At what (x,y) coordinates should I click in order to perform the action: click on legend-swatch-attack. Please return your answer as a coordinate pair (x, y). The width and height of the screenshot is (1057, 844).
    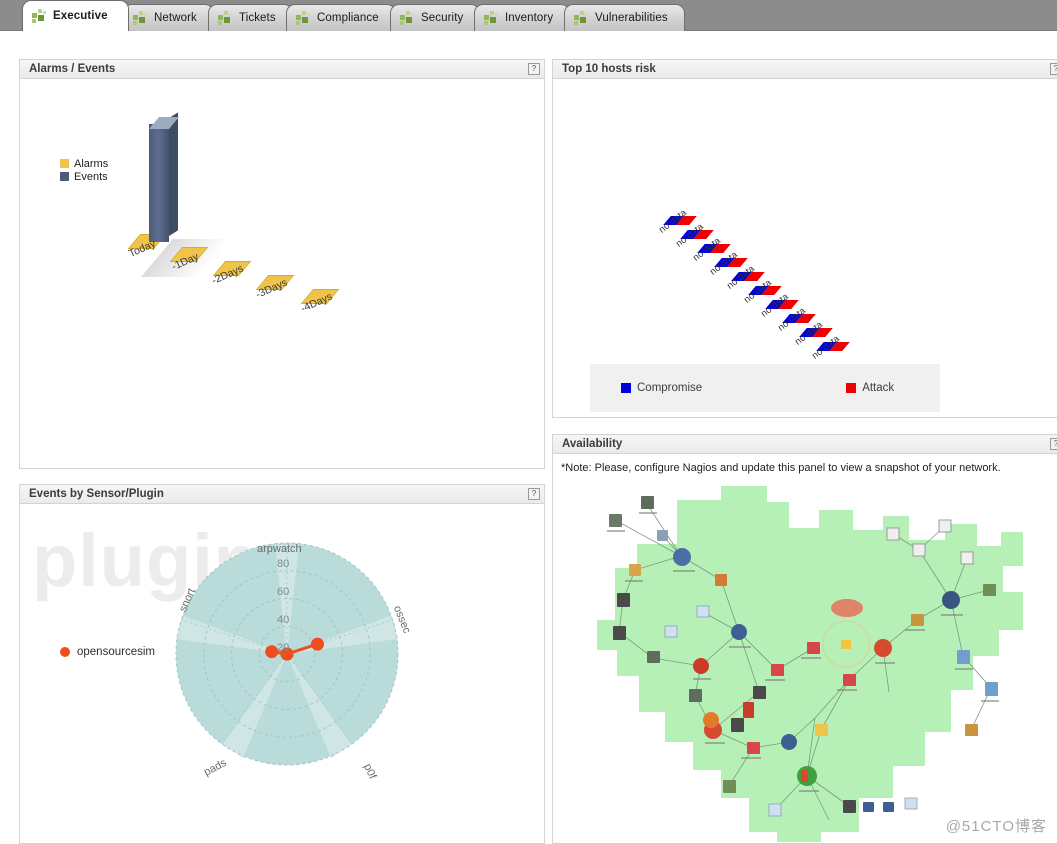
    Looking at the image, I should click on (851, 388).